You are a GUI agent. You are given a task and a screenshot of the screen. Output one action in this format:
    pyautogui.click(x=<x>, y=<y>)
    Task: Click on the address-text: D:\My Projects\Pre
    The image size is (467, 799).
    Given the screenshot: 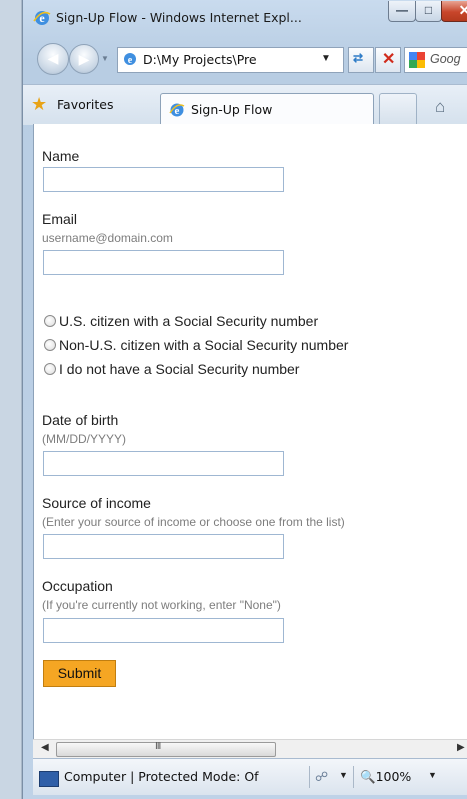 What is the action you would take?
    pyautogui.click(x=200, y=59)
    